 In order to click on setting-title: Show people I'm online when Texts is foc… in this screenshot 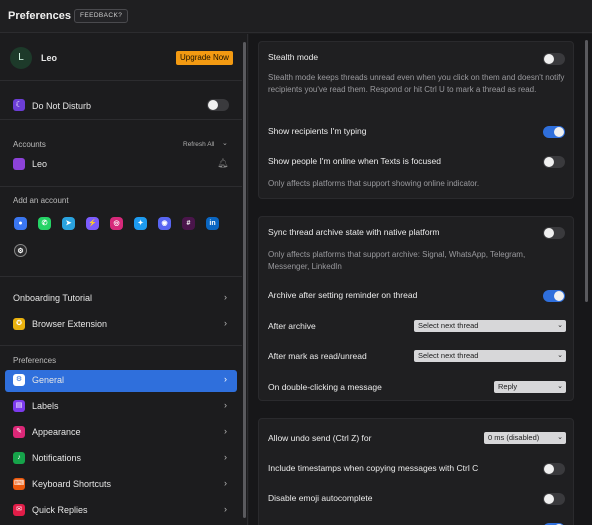, I will do `click(354, 161)`.